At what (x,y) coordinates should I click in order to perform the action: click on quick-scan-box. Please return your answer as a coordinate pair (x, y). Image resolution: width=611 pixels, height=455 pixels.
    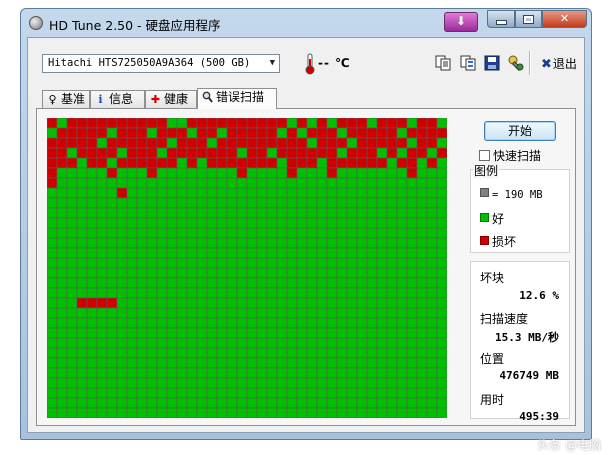
    Looking at the image, I should click on (484, 155).